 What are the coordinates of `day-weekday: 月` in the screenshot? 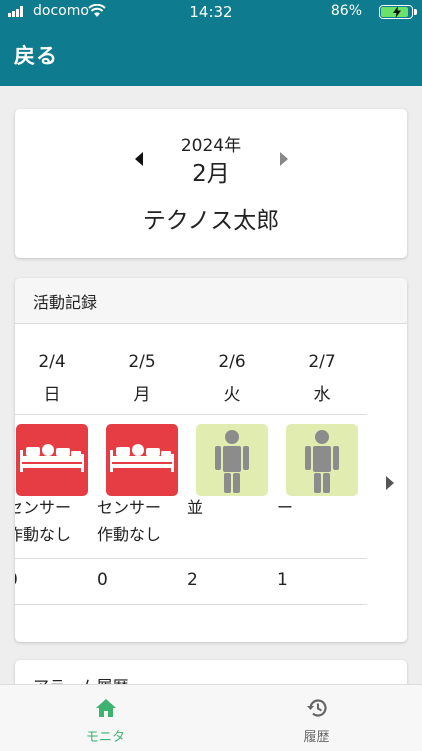 It's located at (142, 395).